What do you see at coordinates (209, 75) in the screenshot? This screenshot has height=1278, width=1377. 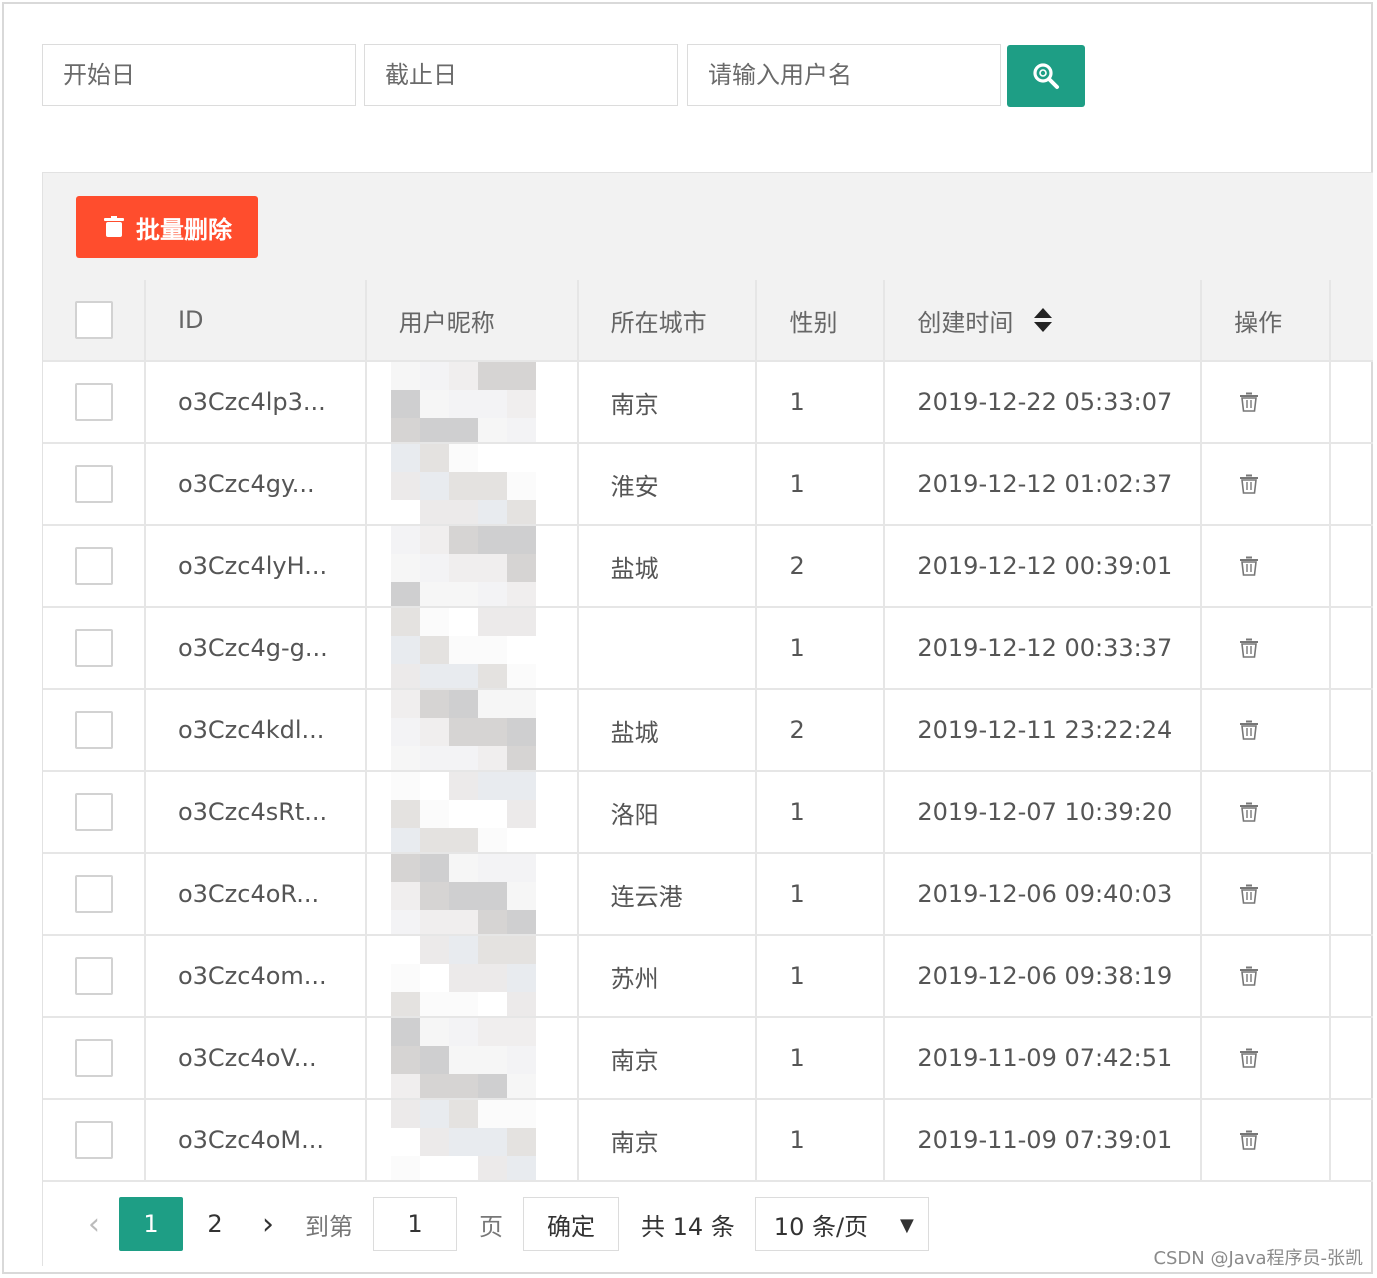 I see `start-date-field` at bounding box center [209, 75].